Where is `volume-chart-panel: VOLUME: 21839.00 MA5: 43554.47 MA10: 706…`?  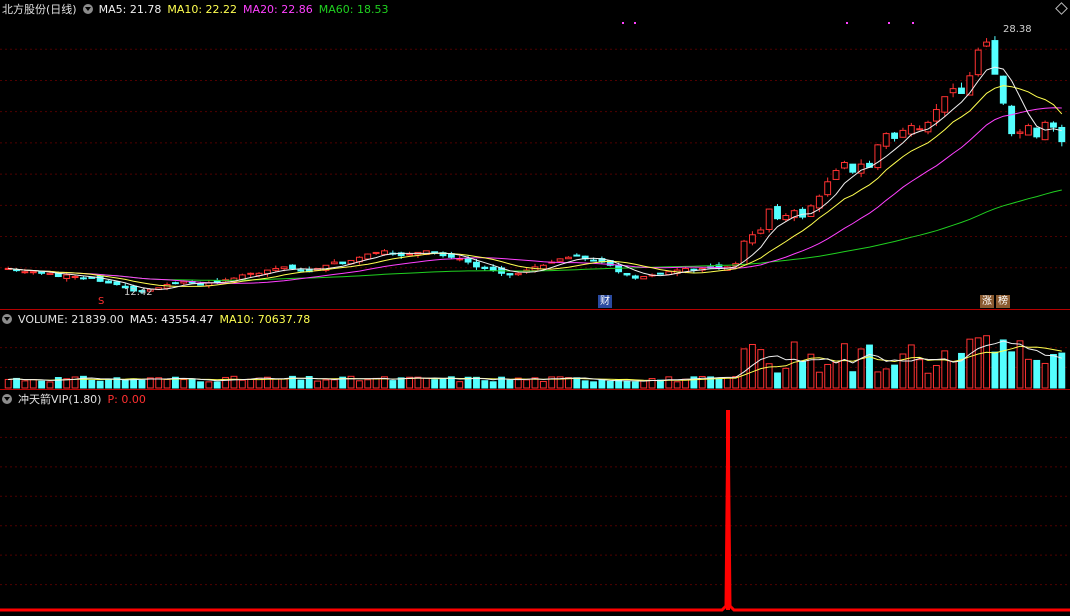
volume-chart-panel: VOLUME: 21839.00 MA5: 43554.47 MA10: 706… is located at coordinates (535, 349).